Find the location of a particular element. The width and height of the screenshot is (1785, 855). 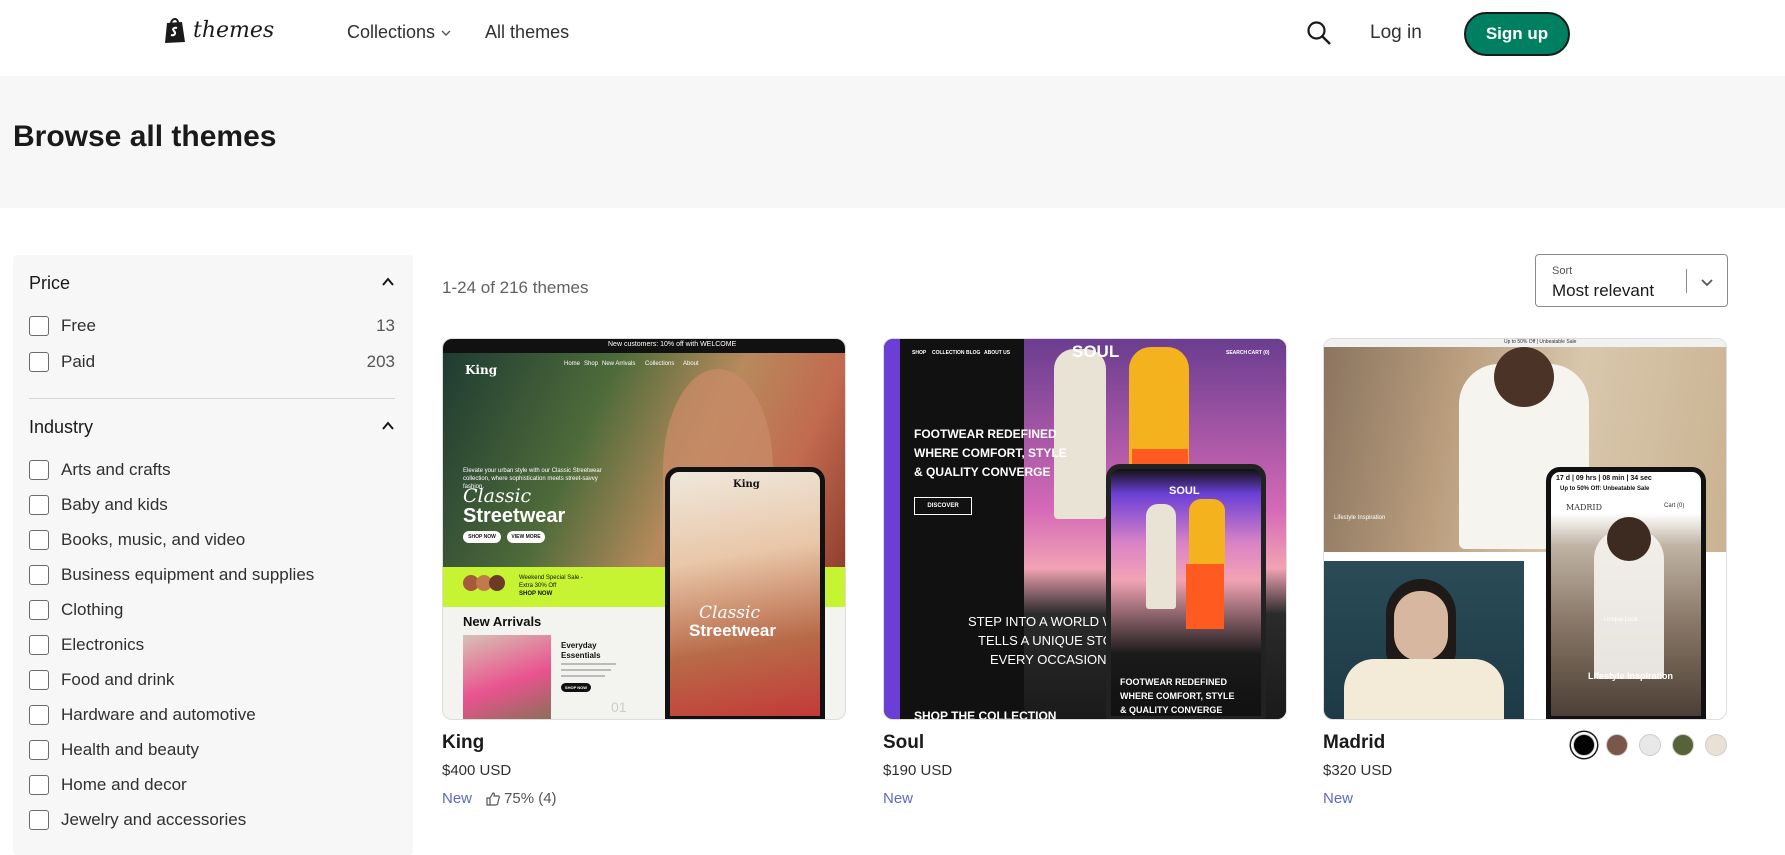

industry-option: Books, music, and video is located at coordinates (137, 540).